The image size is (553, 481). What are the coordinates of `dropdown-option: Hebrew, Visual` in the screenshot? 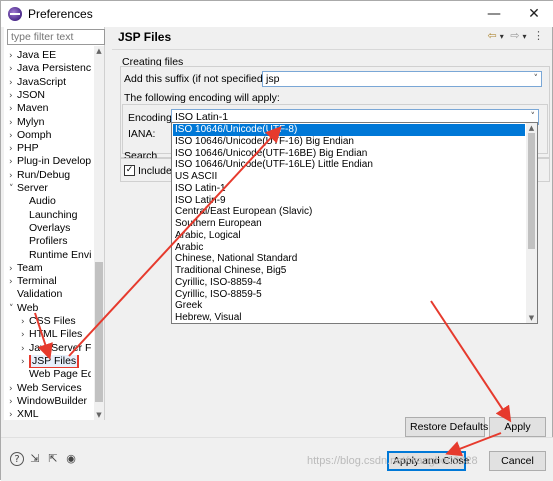 It's located at (349, 317).